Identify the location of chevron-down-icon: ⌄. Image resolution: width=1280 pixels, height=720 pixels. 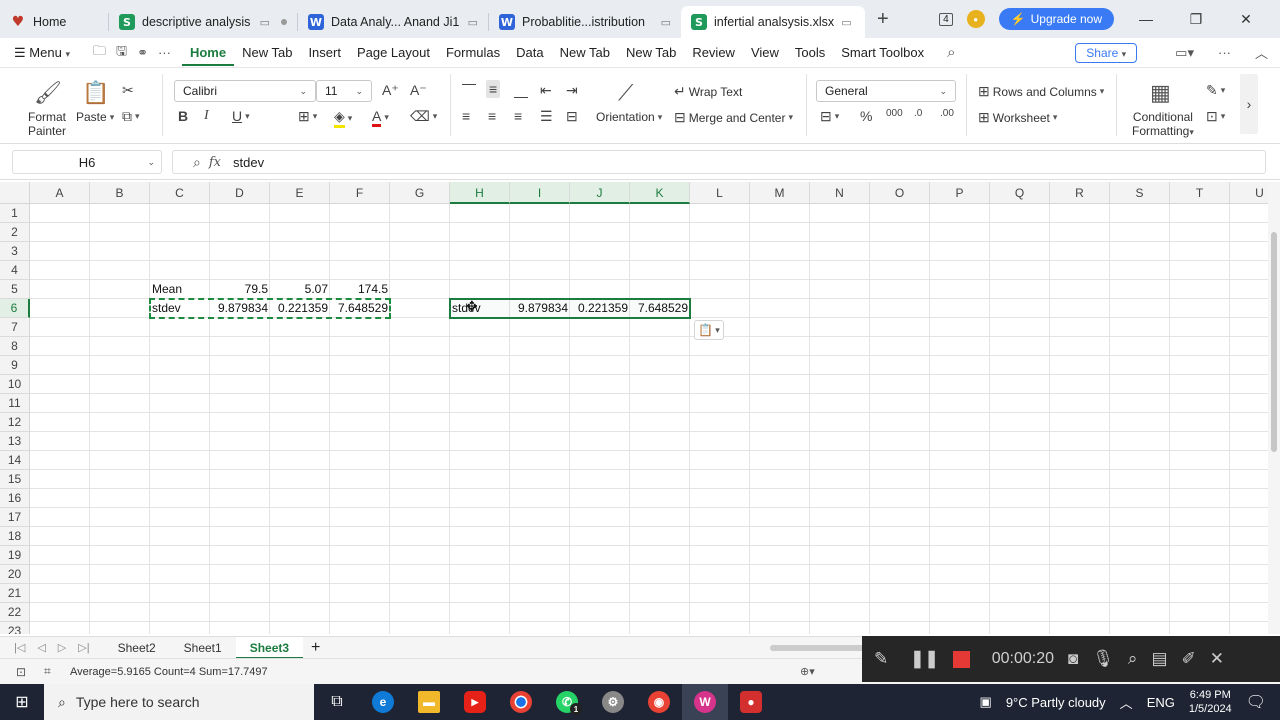
(151, 162).